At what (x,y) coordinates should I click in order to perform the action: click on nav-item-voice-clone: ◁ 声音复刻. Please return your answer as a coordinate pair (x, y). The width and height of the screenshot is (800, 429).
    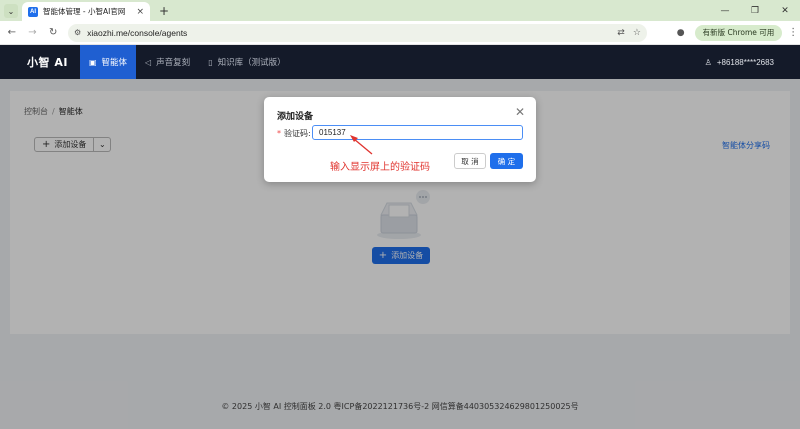
    Looking at the image, I should click on (167, 62).